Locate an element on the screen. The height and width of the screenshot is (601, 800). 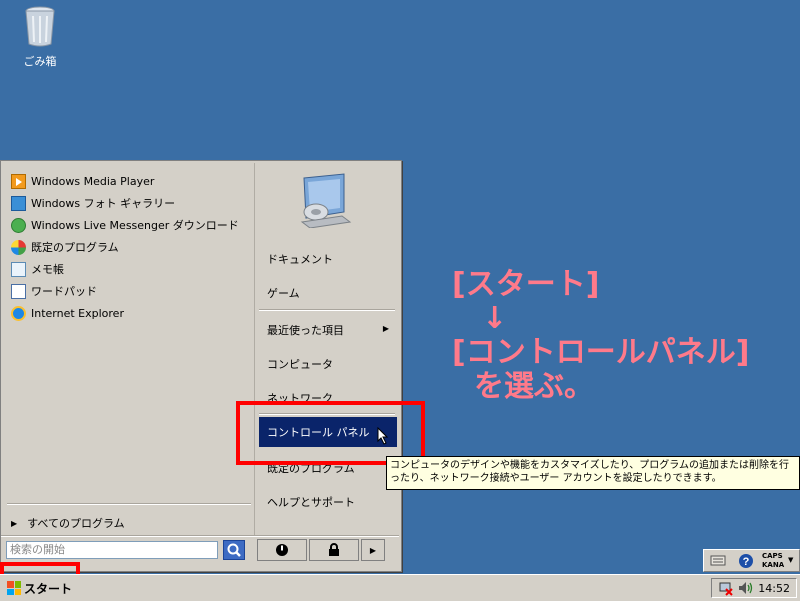
menu-item-photo-gallery: Windows フォト ギャラリー is located at coordinates (93, 203).